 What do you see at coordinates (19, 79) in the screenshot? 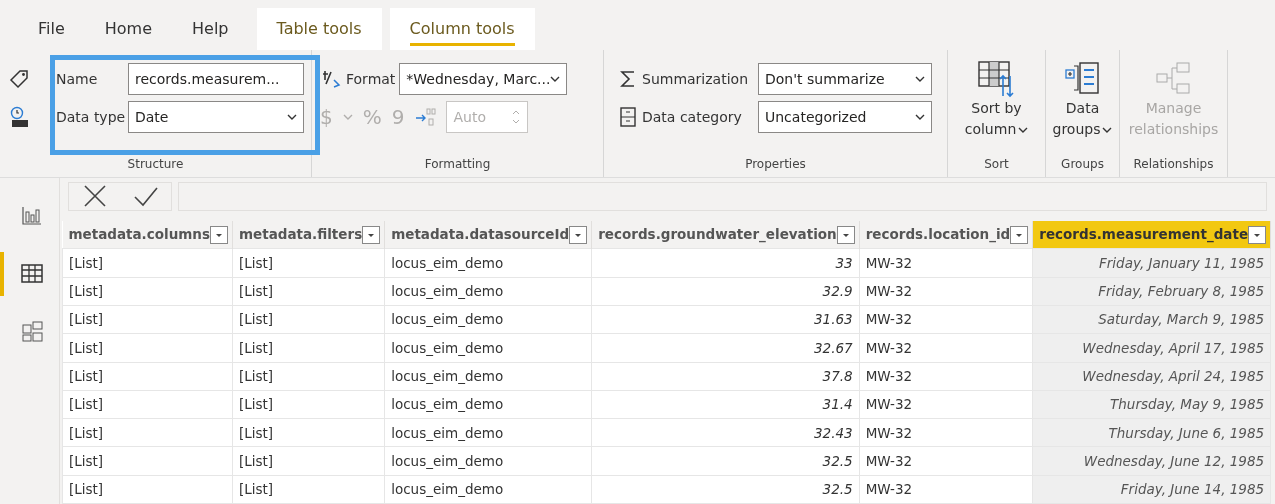
I see `tag-icon` at bounding box center [19, 79].